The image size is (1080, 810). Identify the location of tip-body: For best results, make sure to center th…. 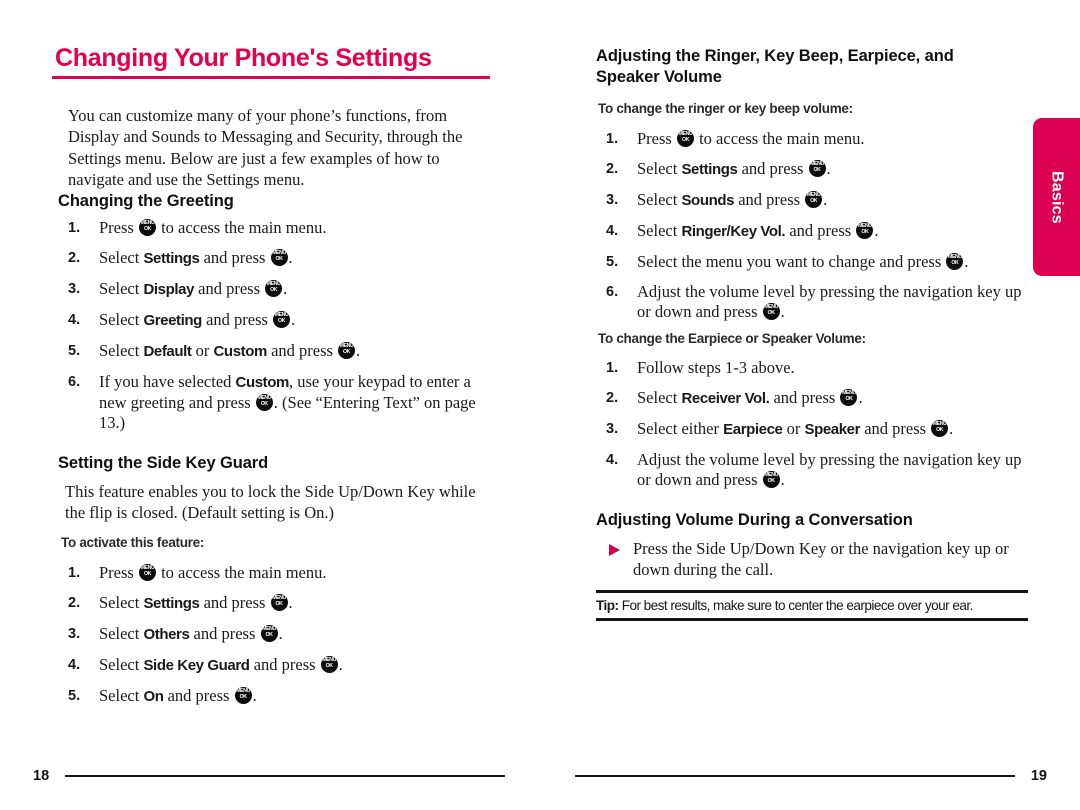
(796, 605).